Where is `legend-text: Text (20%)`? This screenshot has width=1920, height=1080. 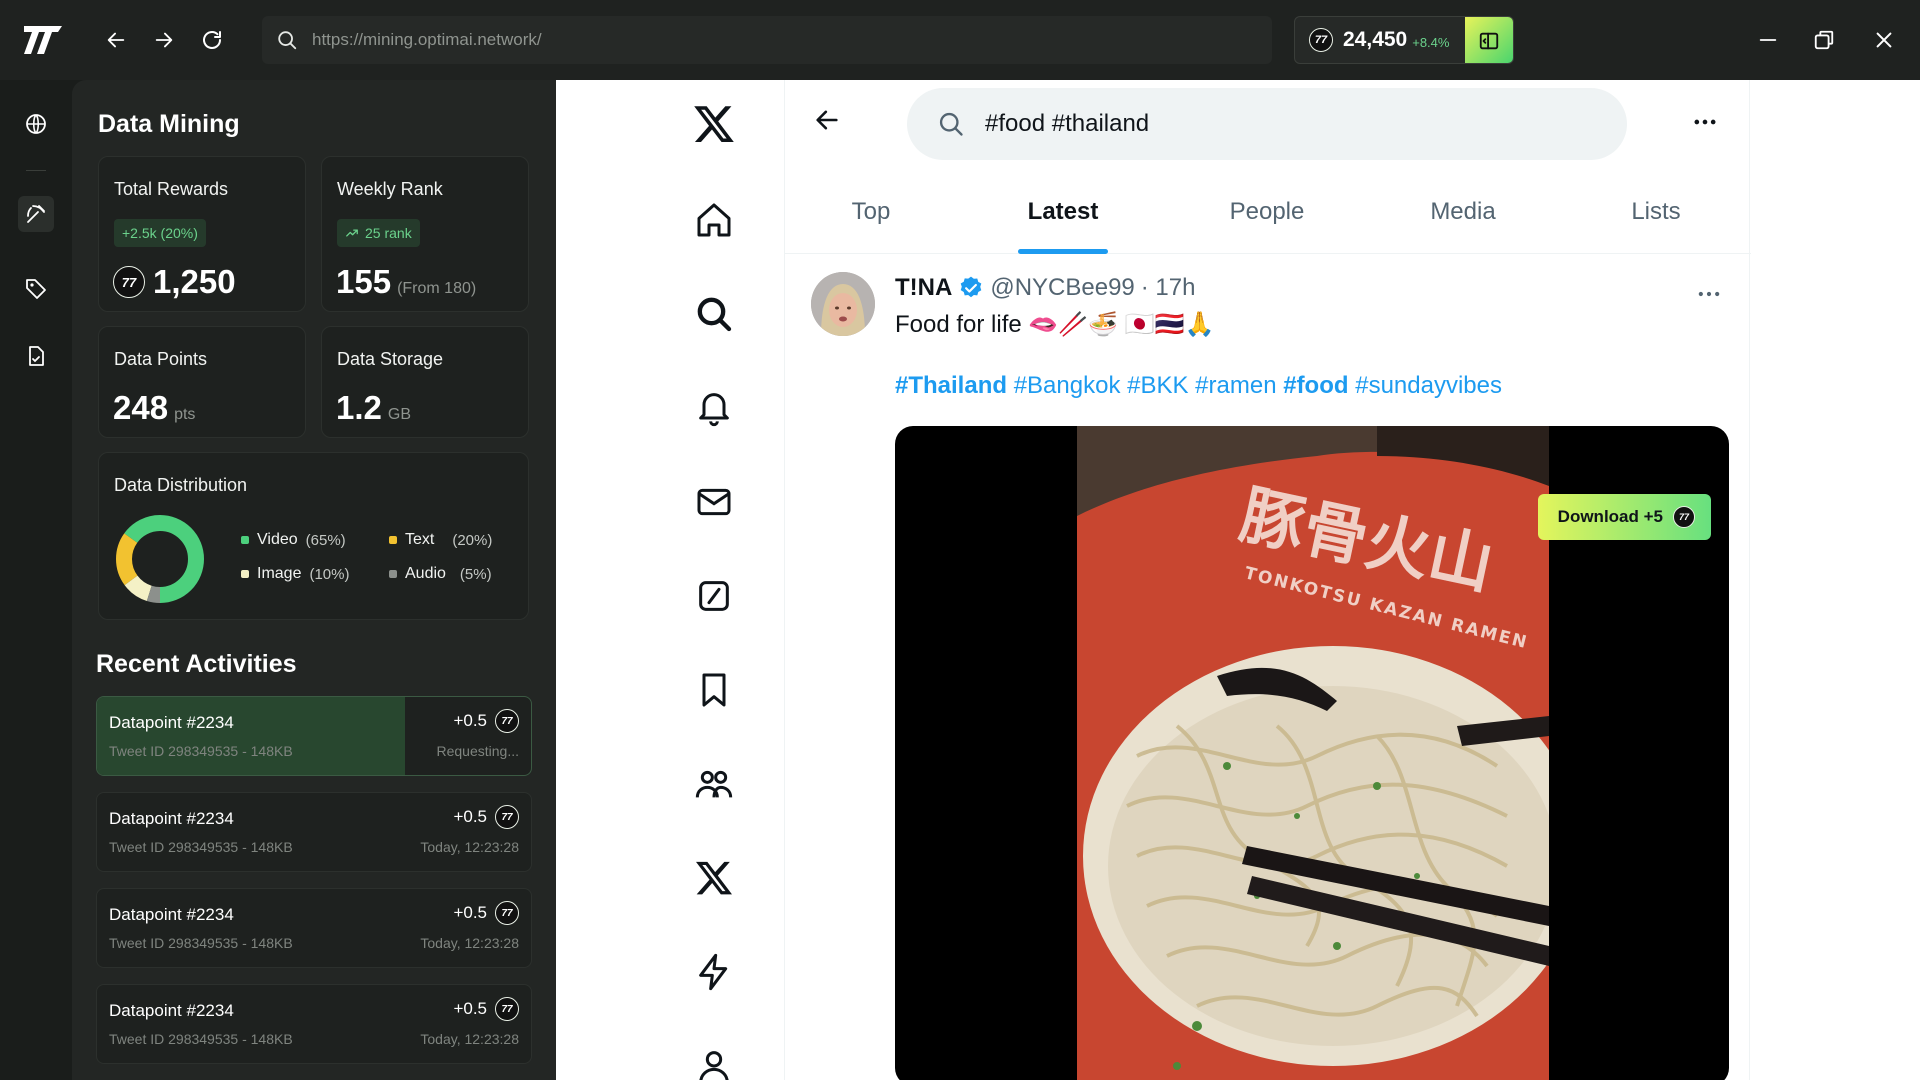 legend-text: Text (20%) is located at coordinates (440, 540).